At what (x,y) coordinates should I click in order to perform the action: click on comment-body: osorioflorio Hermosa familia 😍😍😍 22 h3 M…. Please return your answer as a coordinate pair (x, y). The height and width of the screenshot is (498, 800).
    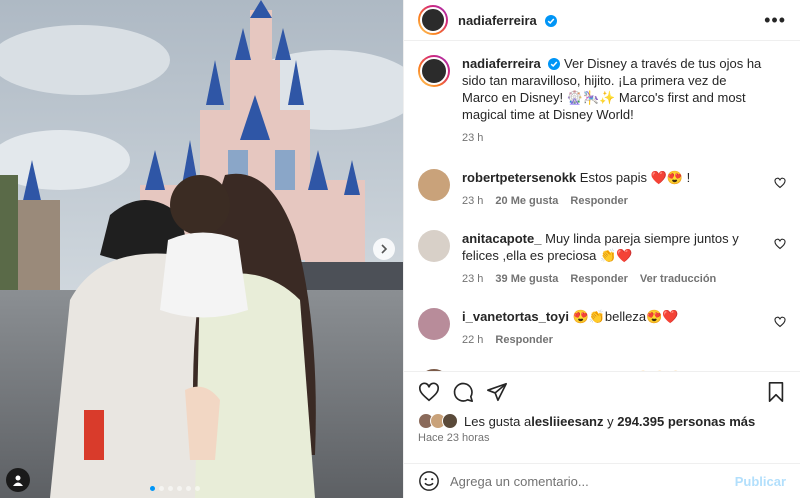
    Looking at the image, I should click on (624, 370).